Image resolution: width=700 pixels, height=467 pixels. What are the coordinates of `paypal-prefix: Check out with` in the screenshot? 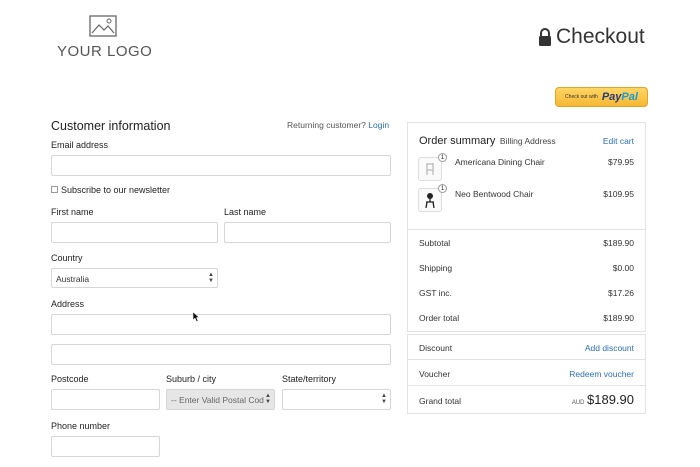 It's located at (581, 97).